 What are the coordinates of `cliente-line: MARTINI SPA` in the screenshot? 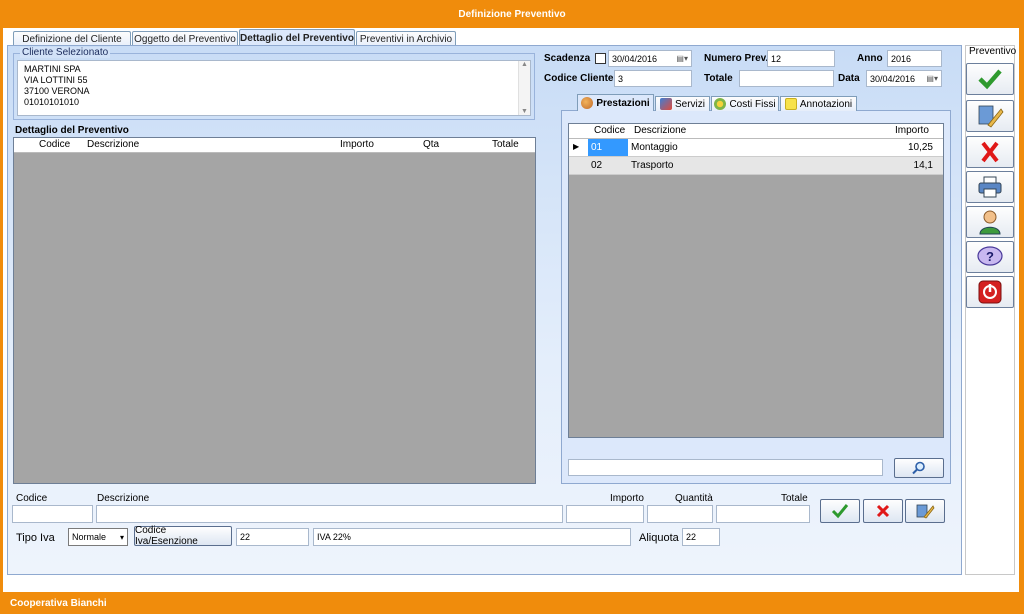 It's located at (52, 69).